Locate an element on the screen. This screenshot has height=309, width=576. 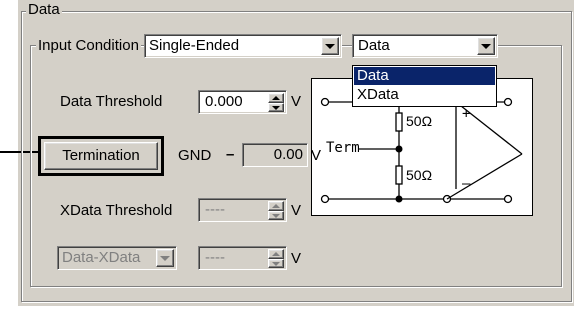
signal-dropdown-list: Data XData is located at coordinates (424, 86).